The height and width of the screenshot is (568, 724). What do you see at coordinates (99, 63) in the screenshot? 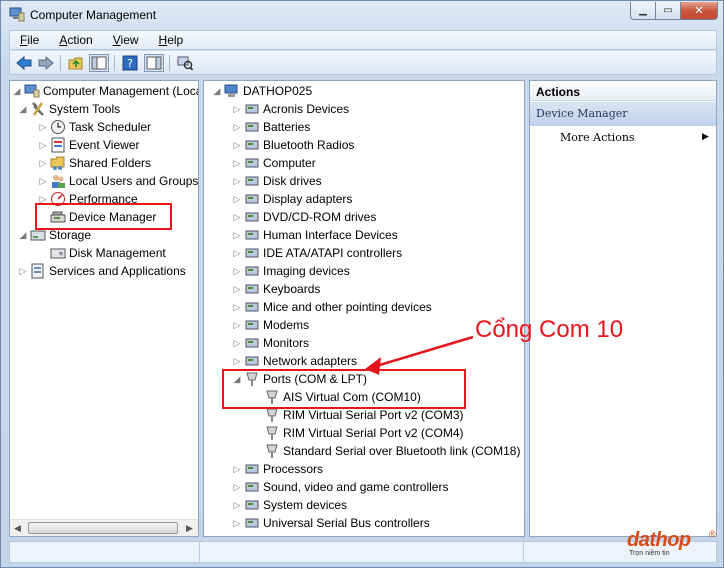
I see `show-hide-console-tree-icon` at bounding box center [99, 63].